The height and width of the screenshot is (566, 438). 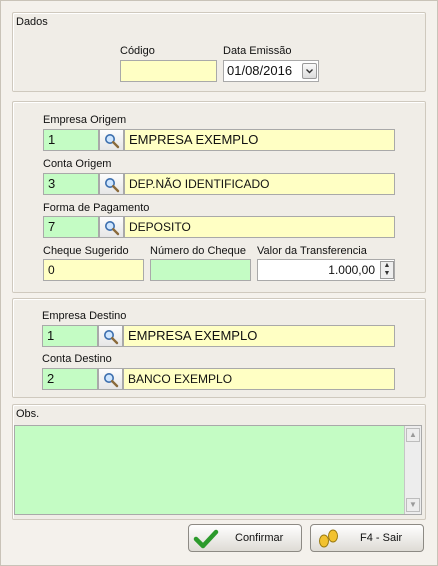 What do you see at coordinates (219, 52) in the screenshot?
I see `dados-panel` at bounding box center [219, 52].